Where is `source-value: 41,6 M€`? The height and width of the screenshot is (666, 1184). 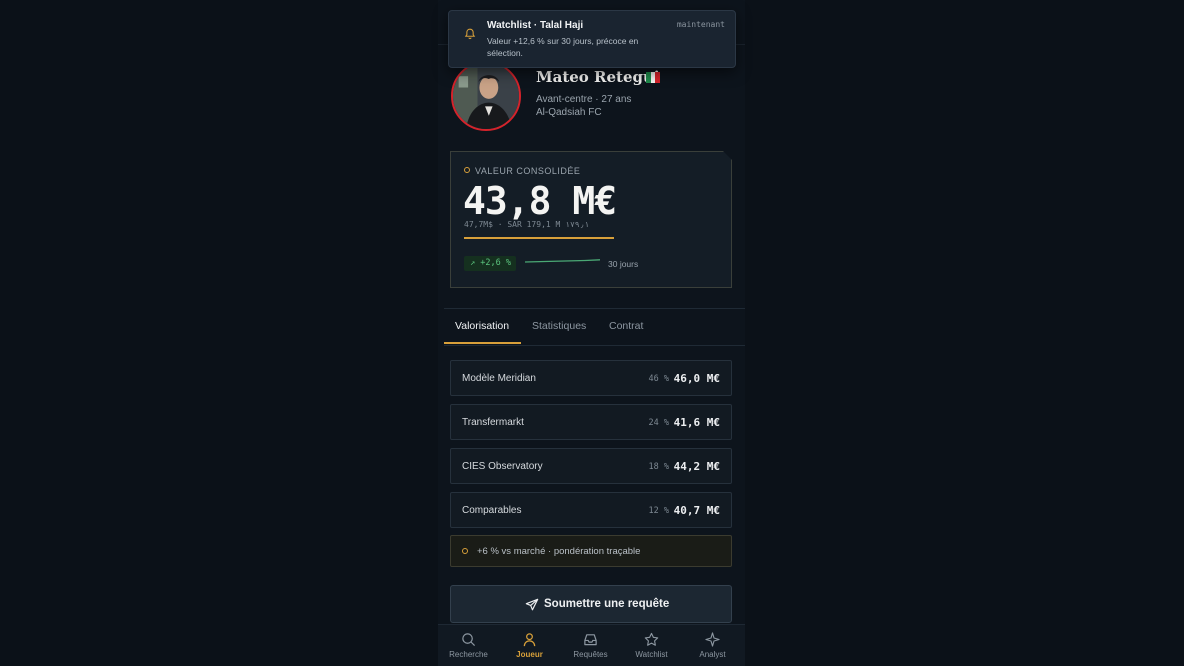 source-value: 41,6 M€ is located at coordinates (696, 422).